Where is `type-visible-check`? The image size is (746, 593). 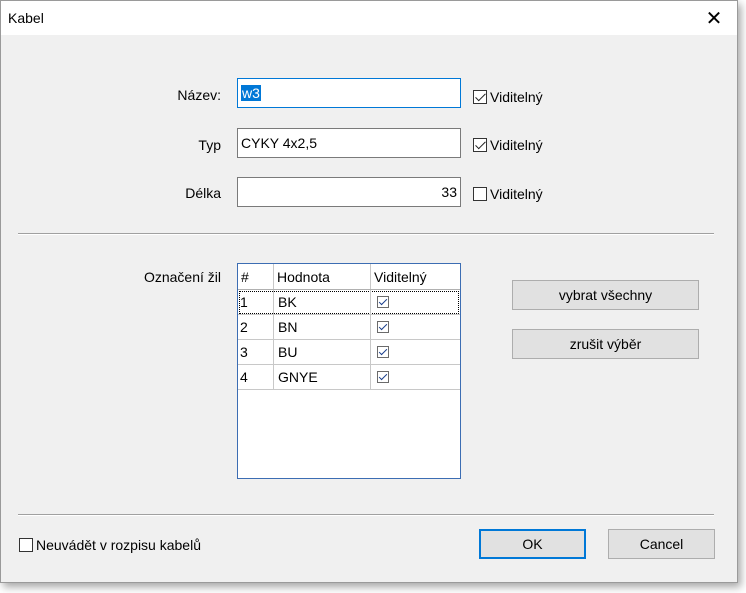
type-visible-check is located at coordinates (480, 145).